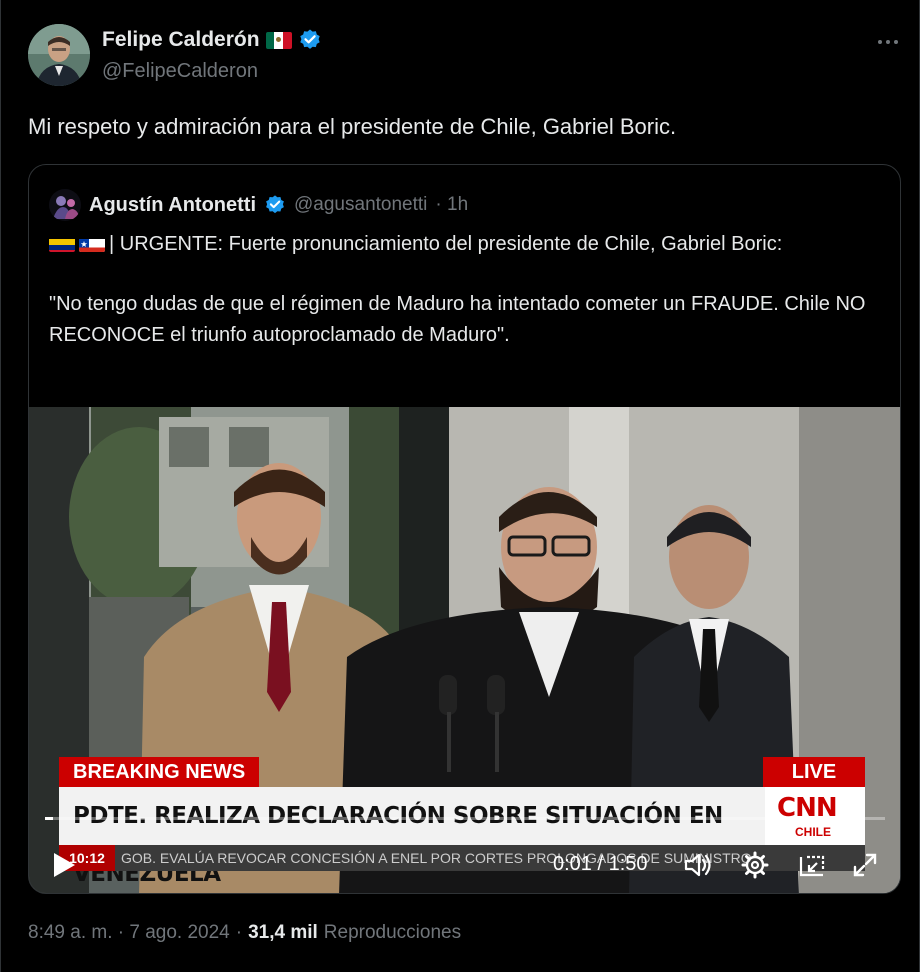 Image resolution: width=920 pixels, height=972 pixels. I want to click on play-button, so click(64, 865).